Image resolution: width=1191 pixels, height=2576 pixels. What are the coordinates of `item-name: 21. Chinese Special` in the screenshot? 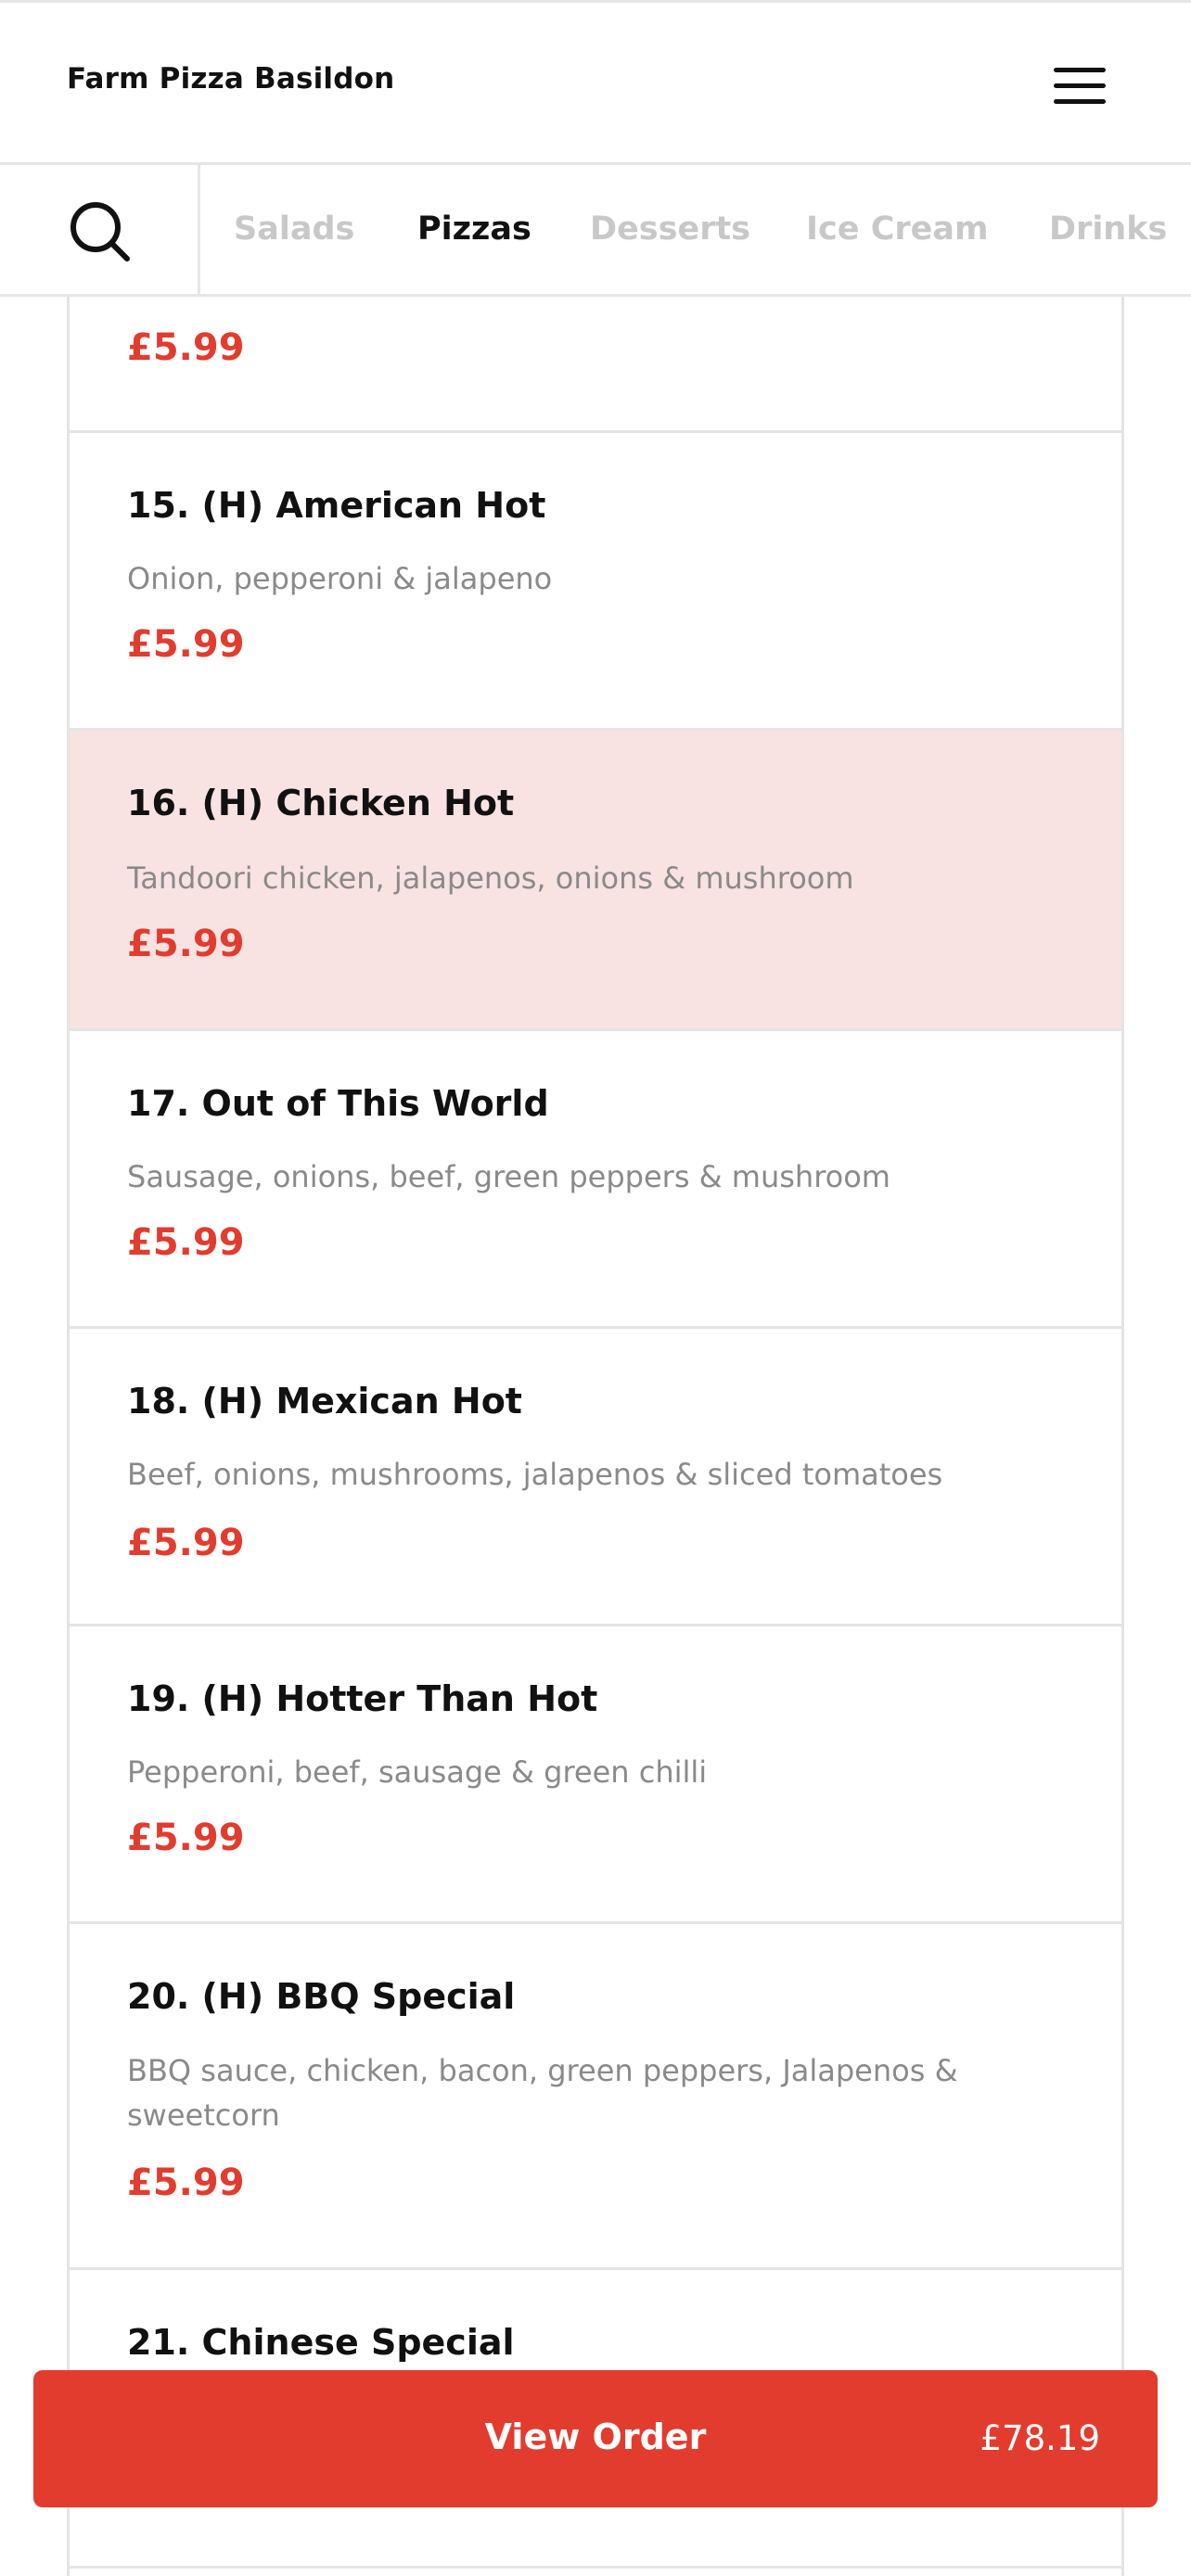 It's located at (321, 2342).